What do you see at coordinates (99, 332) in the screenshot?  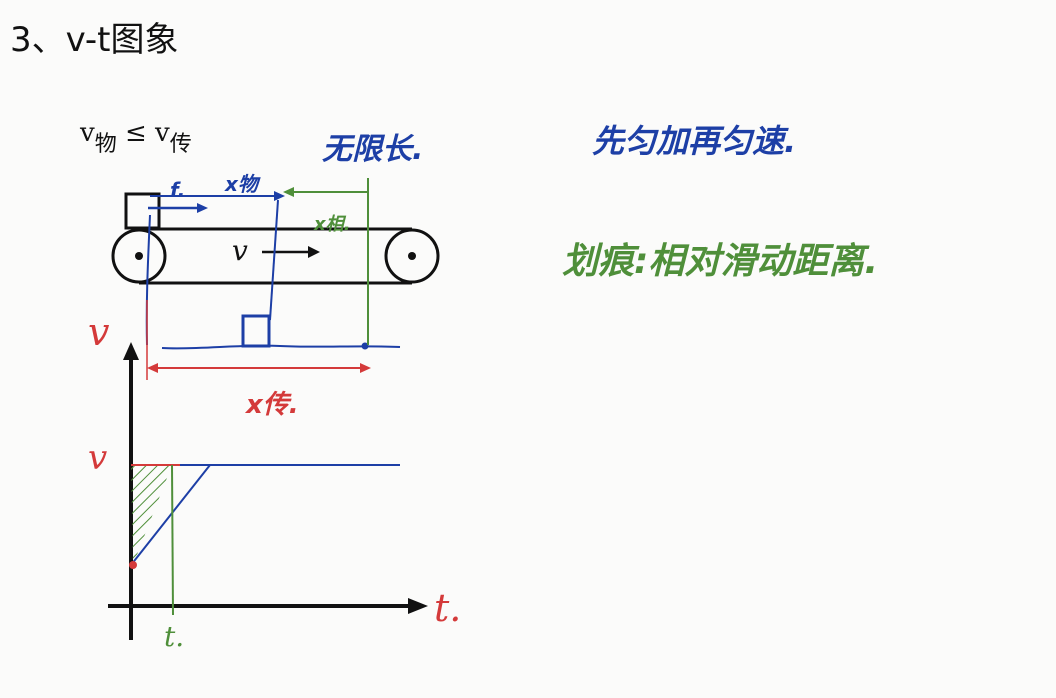 I see `v-axis-label: v` at bounding box center [99, 332].